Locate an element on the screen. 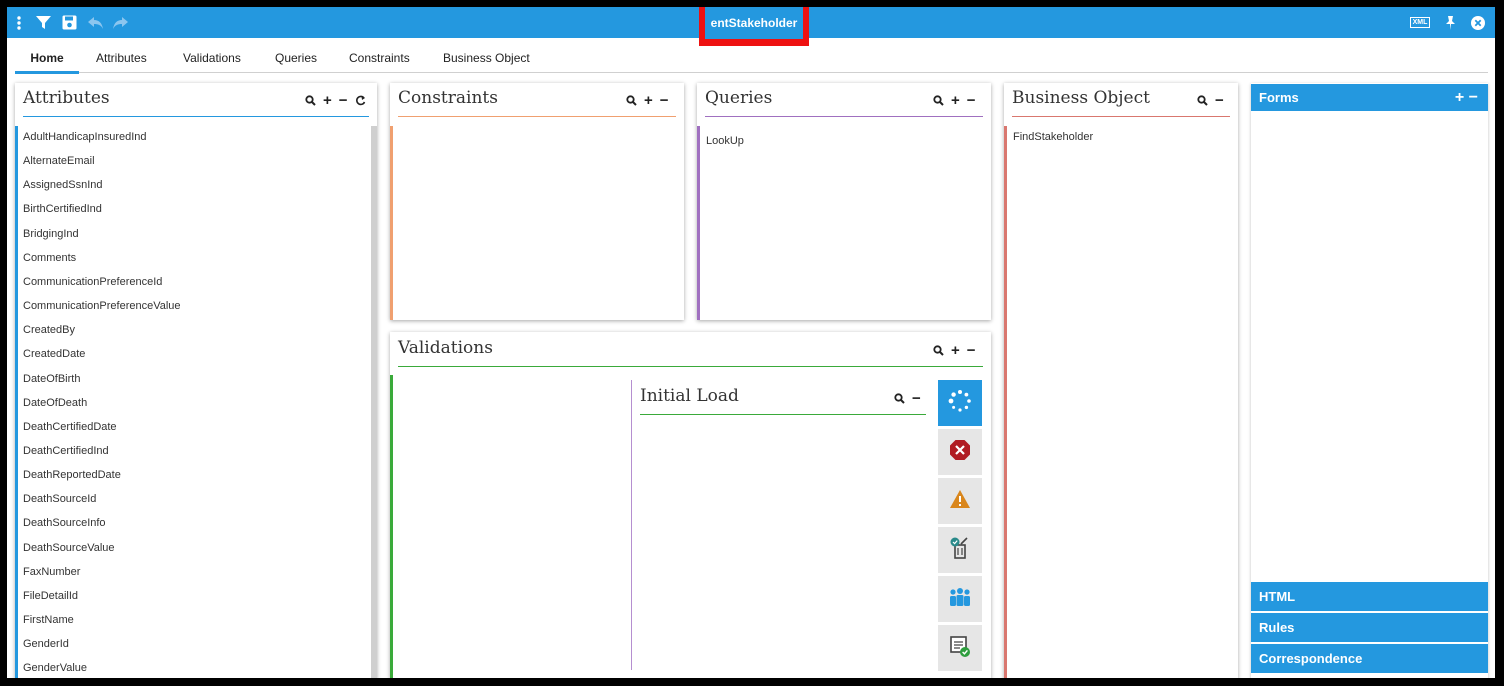 The width and height of the screenshot is (1504, 686). tab-attributes: Attributes is located at coordinates (121, 56).